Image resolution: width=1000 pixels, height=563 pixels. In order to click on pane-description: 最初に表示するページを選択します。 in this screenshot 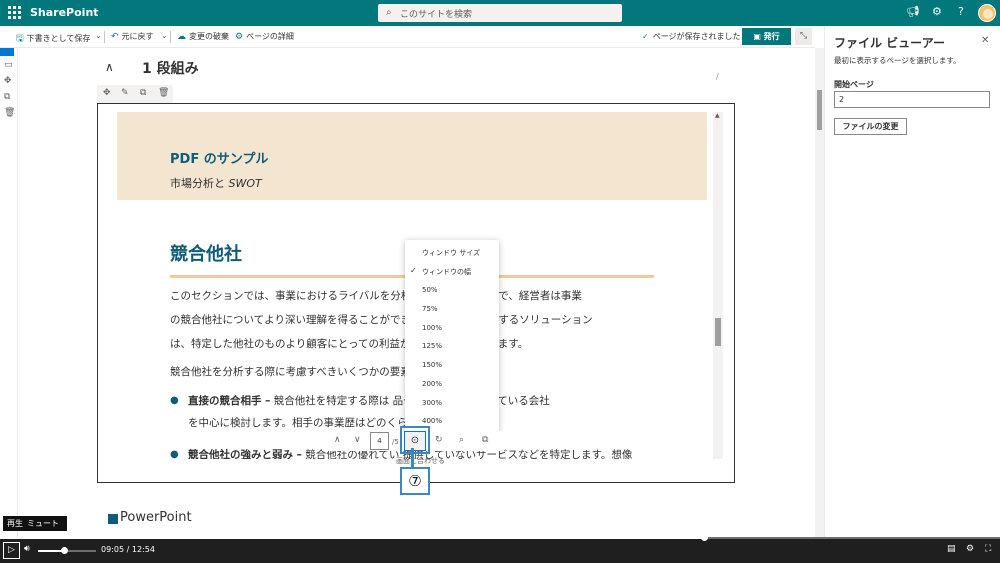, I will do `click(897, 60)`.